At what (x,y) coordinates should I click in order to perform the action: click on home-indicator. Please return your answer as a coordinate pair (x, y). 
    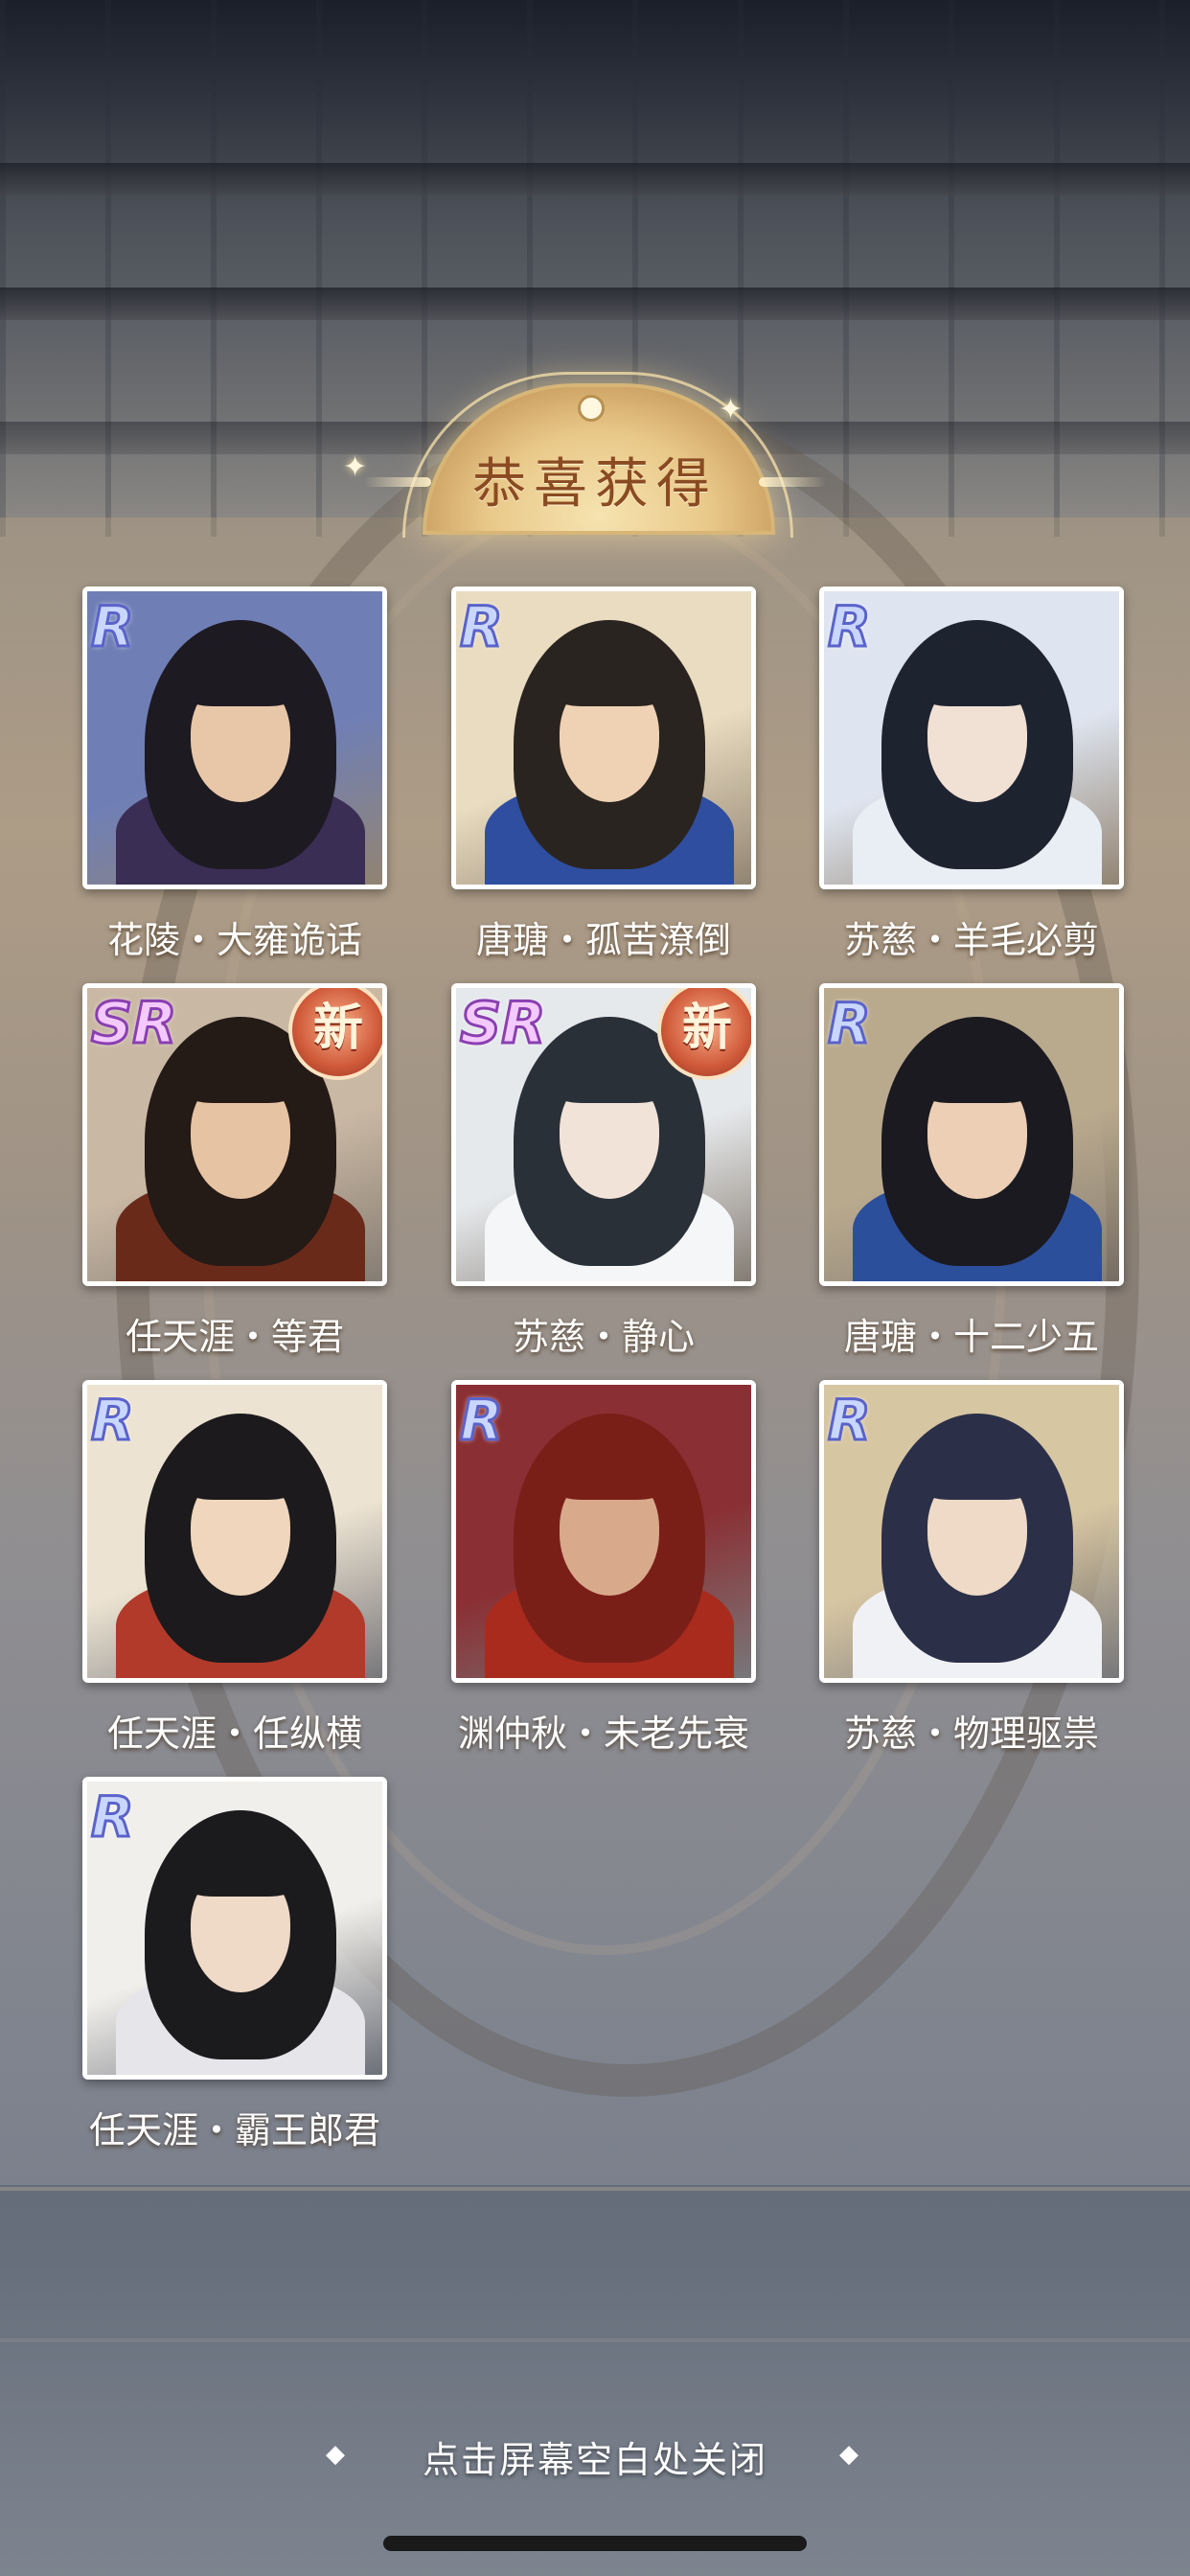
    Looking at the image, I should click on (595, 2543).